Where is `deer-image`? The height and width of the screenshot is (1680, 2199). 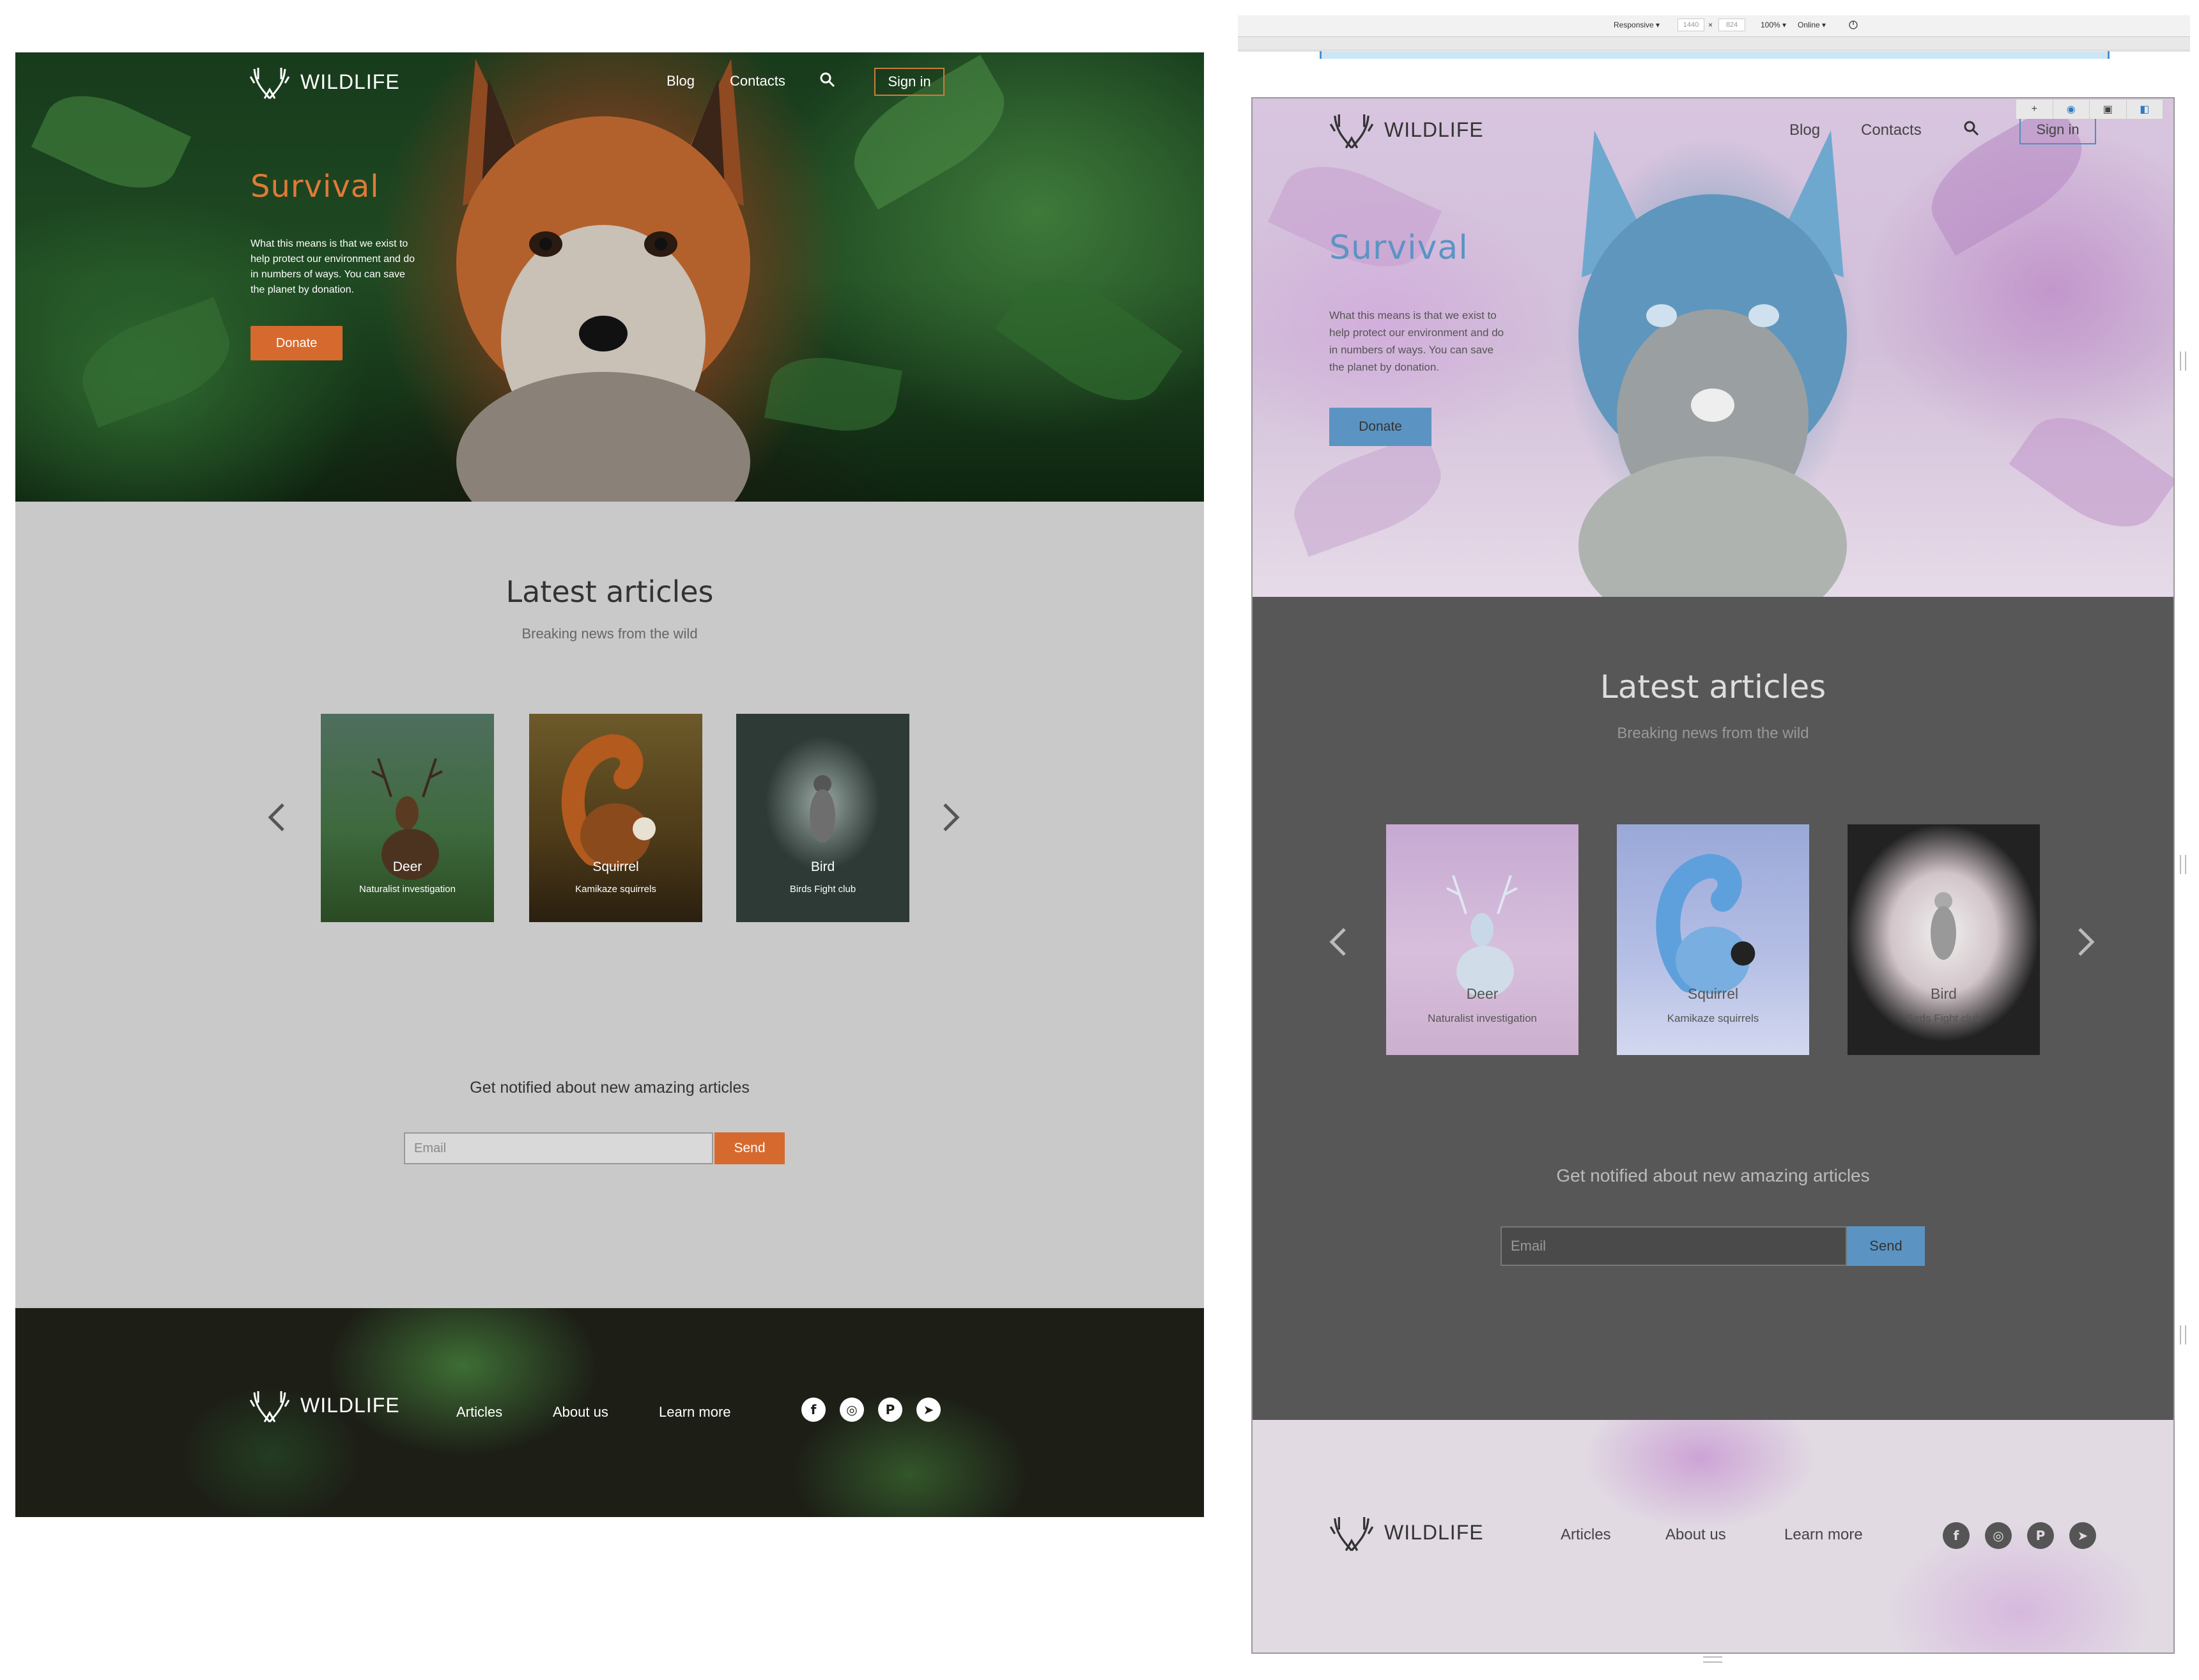
deer-image is located at coordinates (1482, 936).